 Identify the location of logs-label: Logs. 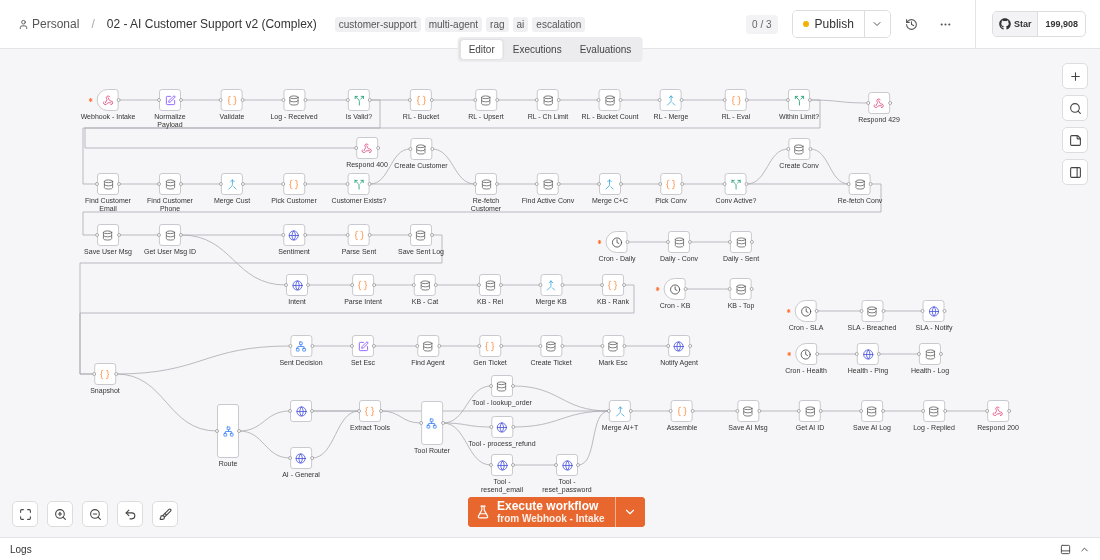
(21, 549).